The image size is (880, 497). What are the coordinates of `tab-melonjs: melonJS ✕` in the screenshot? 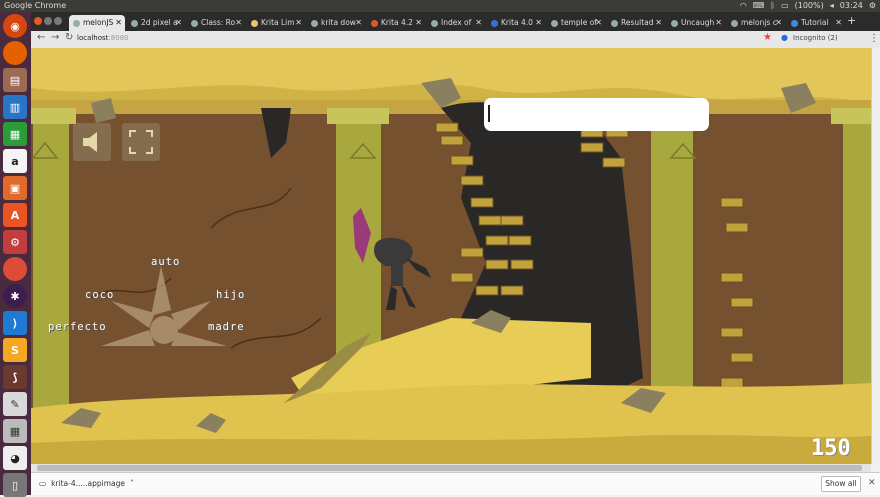 It's located at (97, 23).